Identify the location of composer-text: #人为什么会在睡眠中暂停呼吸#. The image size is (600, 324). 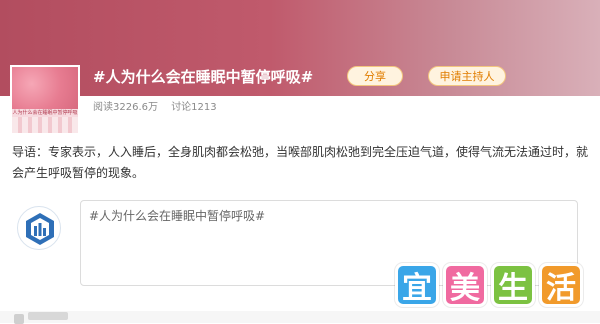
(177, 216).